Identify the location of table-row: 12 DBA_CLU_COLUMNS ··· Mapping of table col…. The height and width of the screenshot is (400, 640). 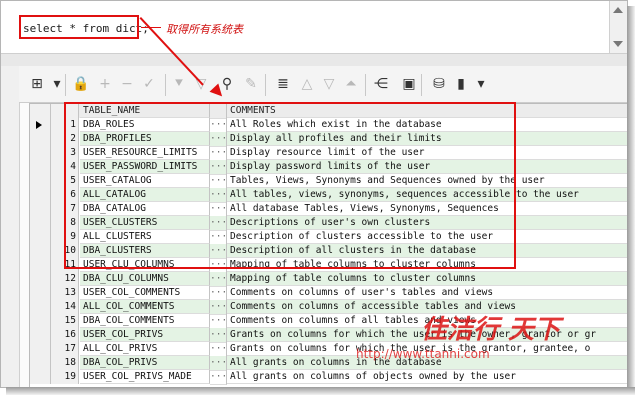
(328, 279).